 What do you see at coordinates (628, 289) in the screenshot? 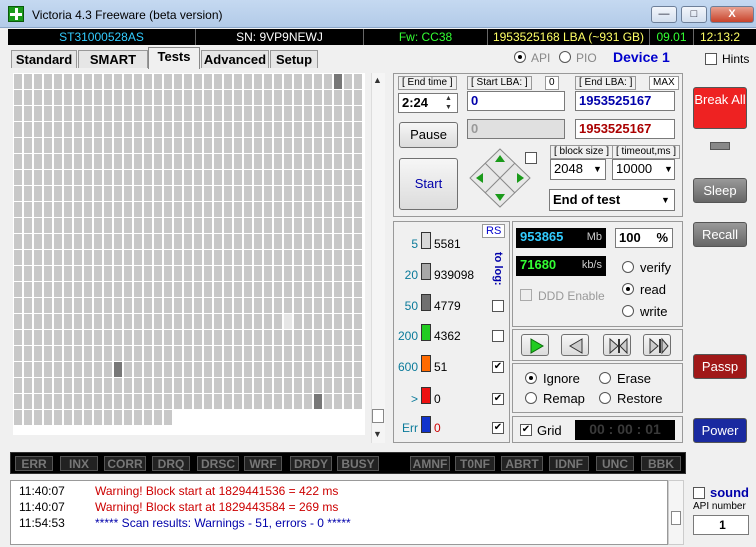
I see `read-radio` at bounding box center [628, 289].